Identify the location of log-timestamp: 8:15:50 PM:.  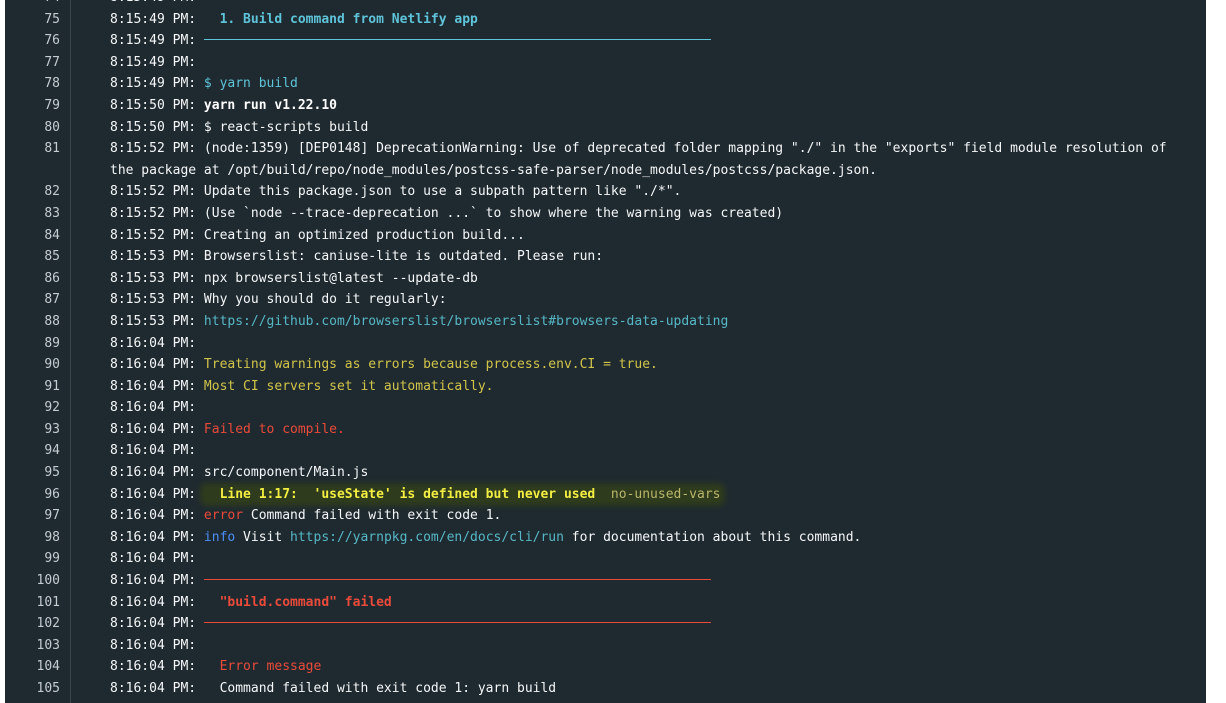
(153, 127).